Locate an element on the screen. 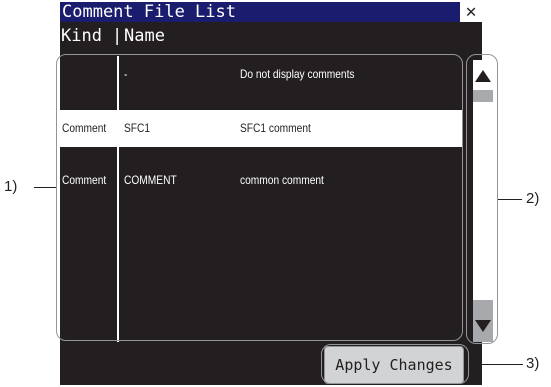  callout-label-1: 1) is located at coordinates (11, 186).